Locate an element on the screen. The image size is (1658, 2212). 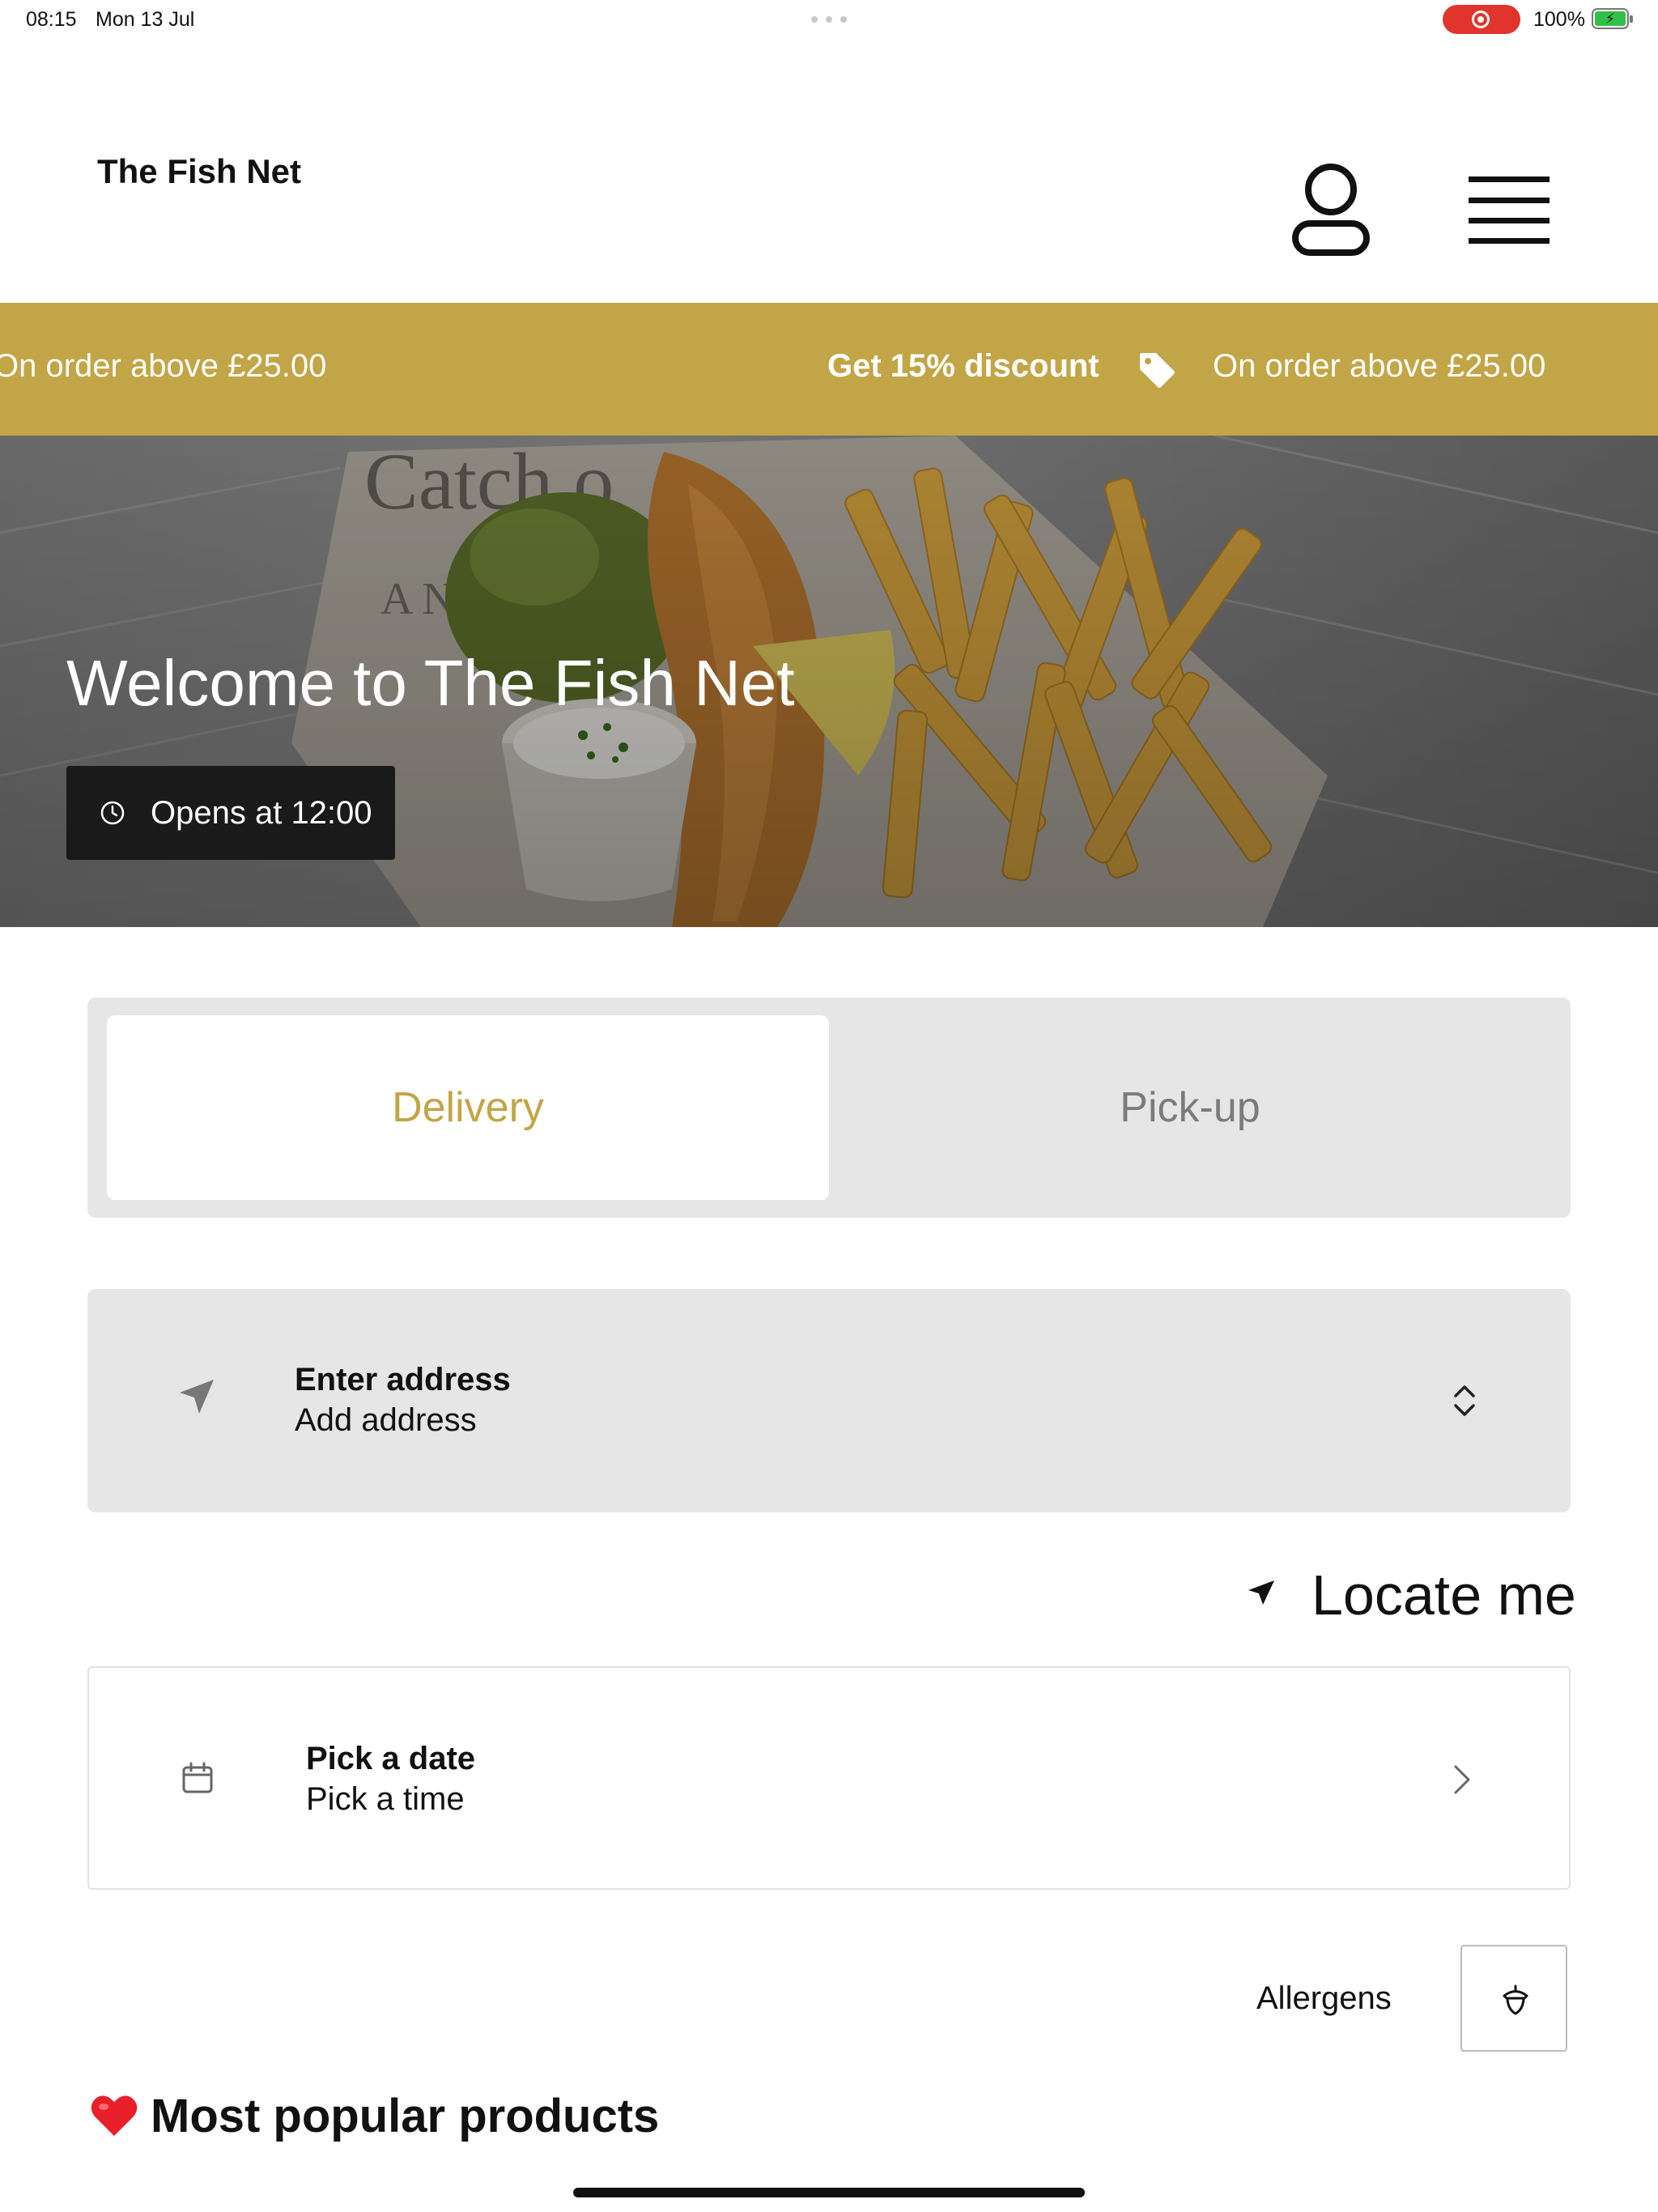
account-button is located at coordinates (1330, 209).